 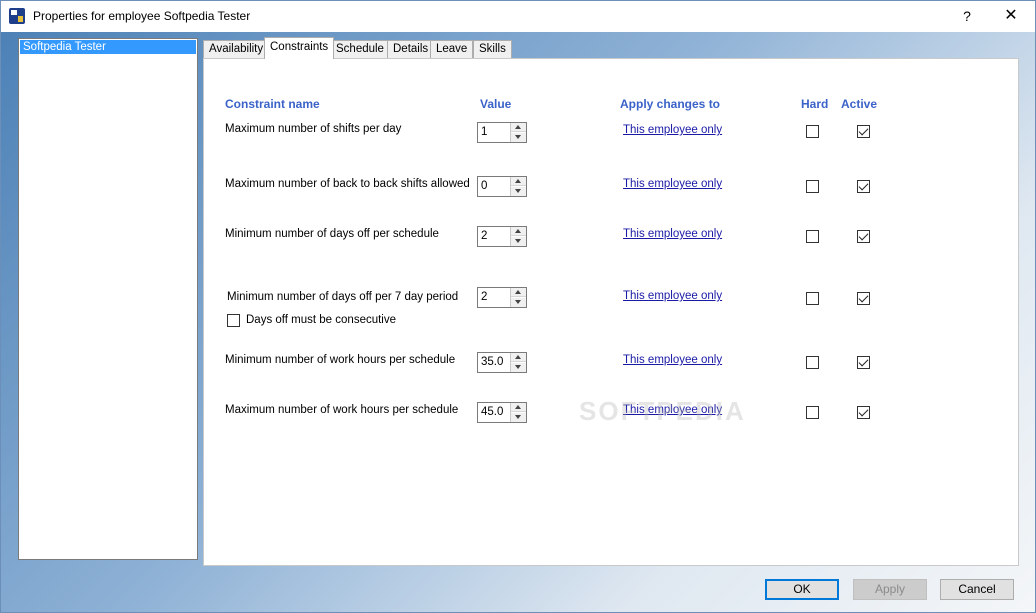 What do you see at coordinates (313, 129) in the screenshot?
I see `constraint-label: Maximum number of shifts per day` at bounding box center [313, 129].